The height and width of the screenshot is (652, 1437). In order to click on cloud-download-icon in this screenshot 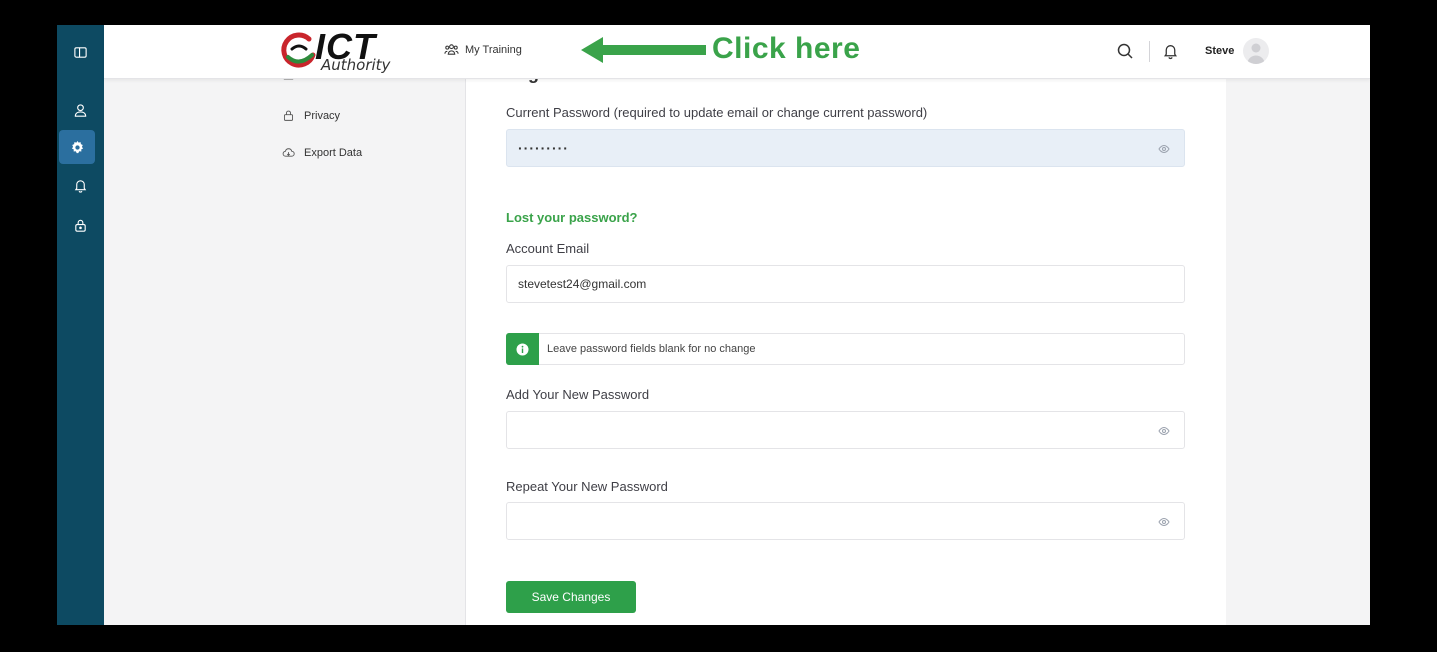, I will do `click(288, 152)`.